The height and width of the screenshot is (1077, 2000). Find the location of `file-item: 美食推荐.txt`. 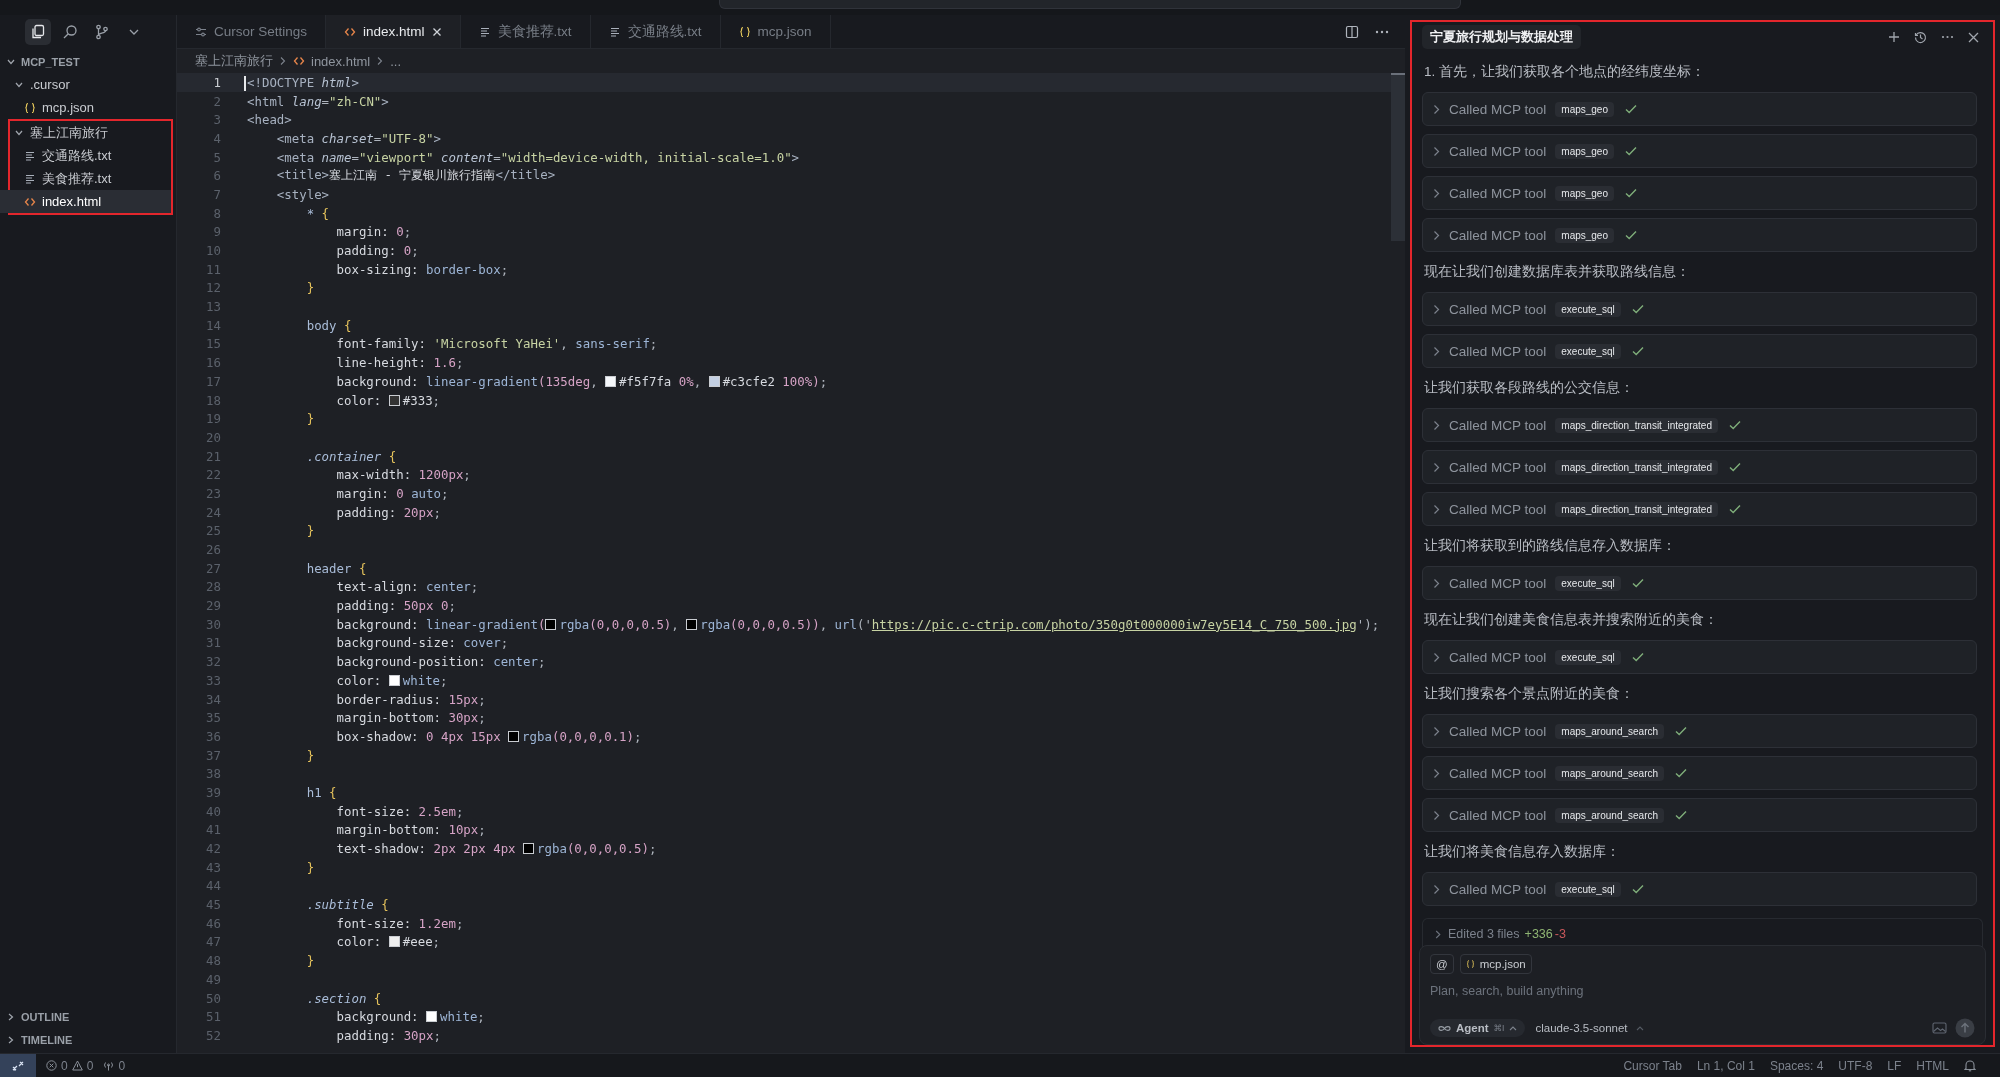

file-item: 美食推荐.txt is located at coordinates (85, 178).